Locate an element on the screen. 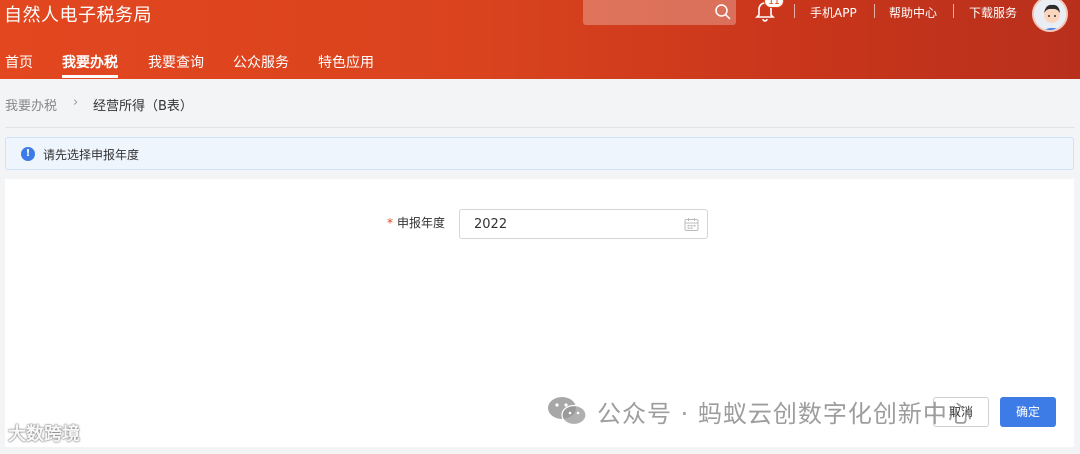 The image size is (1080, 454). year-picker: 2022 is located at coordinates (583, 224).